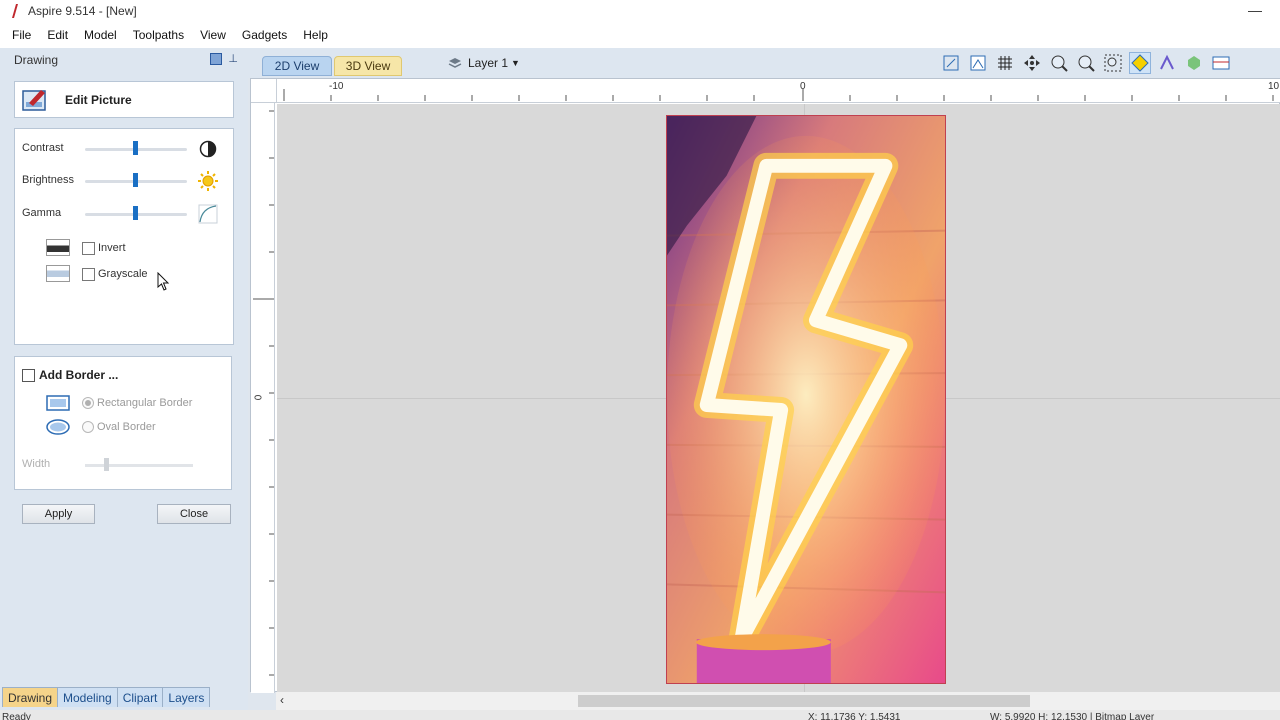 This screenshot has height=720, width=1280. Describe the element at coordinates (42, 213) in the screenshot. I see `gamma-label: Gamma` at that location.